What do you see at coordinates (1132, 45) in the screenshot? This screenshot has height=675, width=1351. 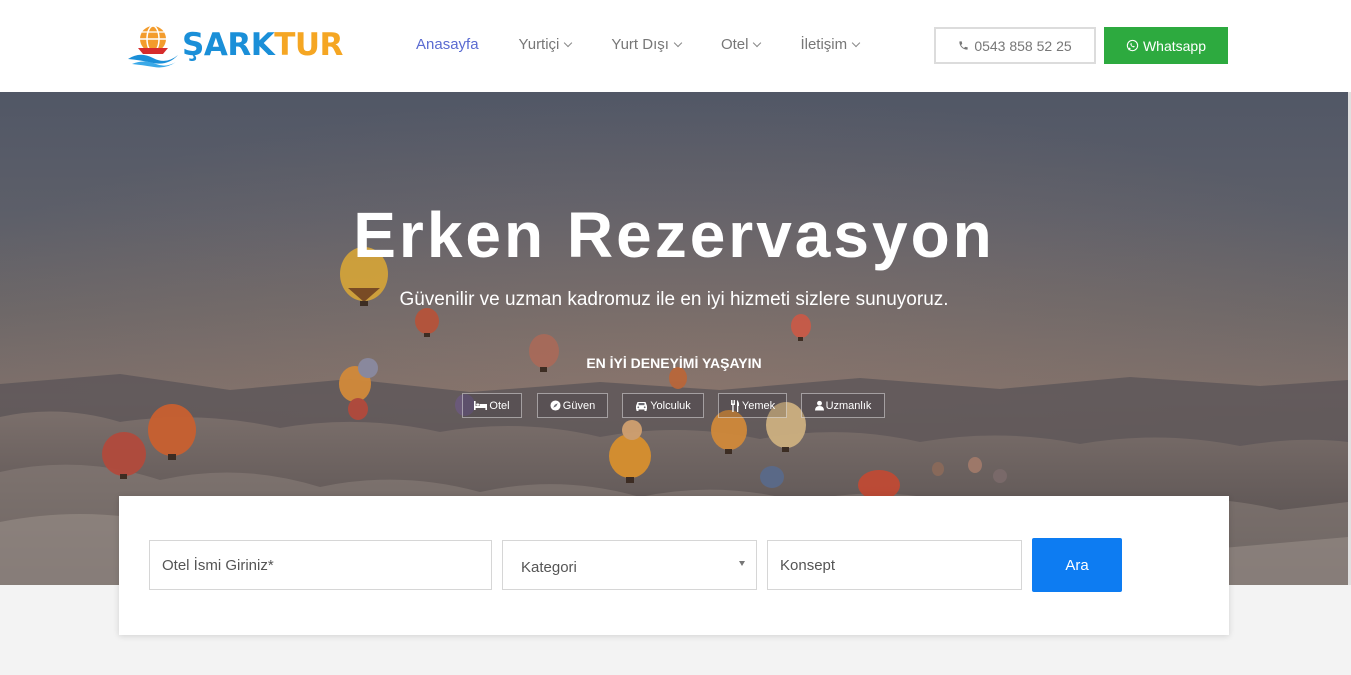 I see `whatsapp-icon` at bounding box center [1132, 45].